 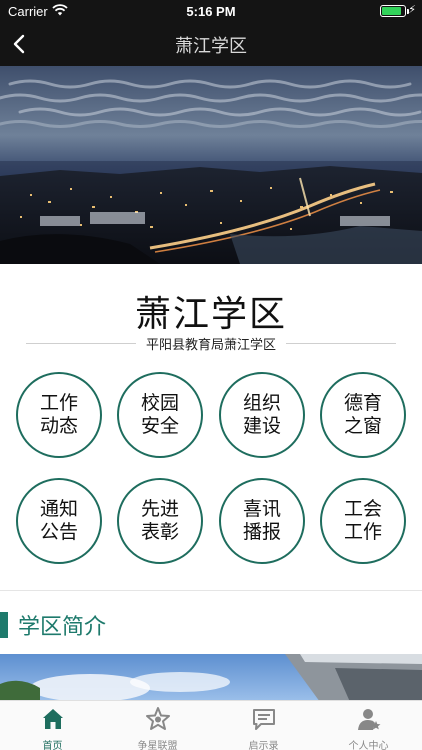 I want to click on tab-label: 争星联盟, so click(x=157, y=745).